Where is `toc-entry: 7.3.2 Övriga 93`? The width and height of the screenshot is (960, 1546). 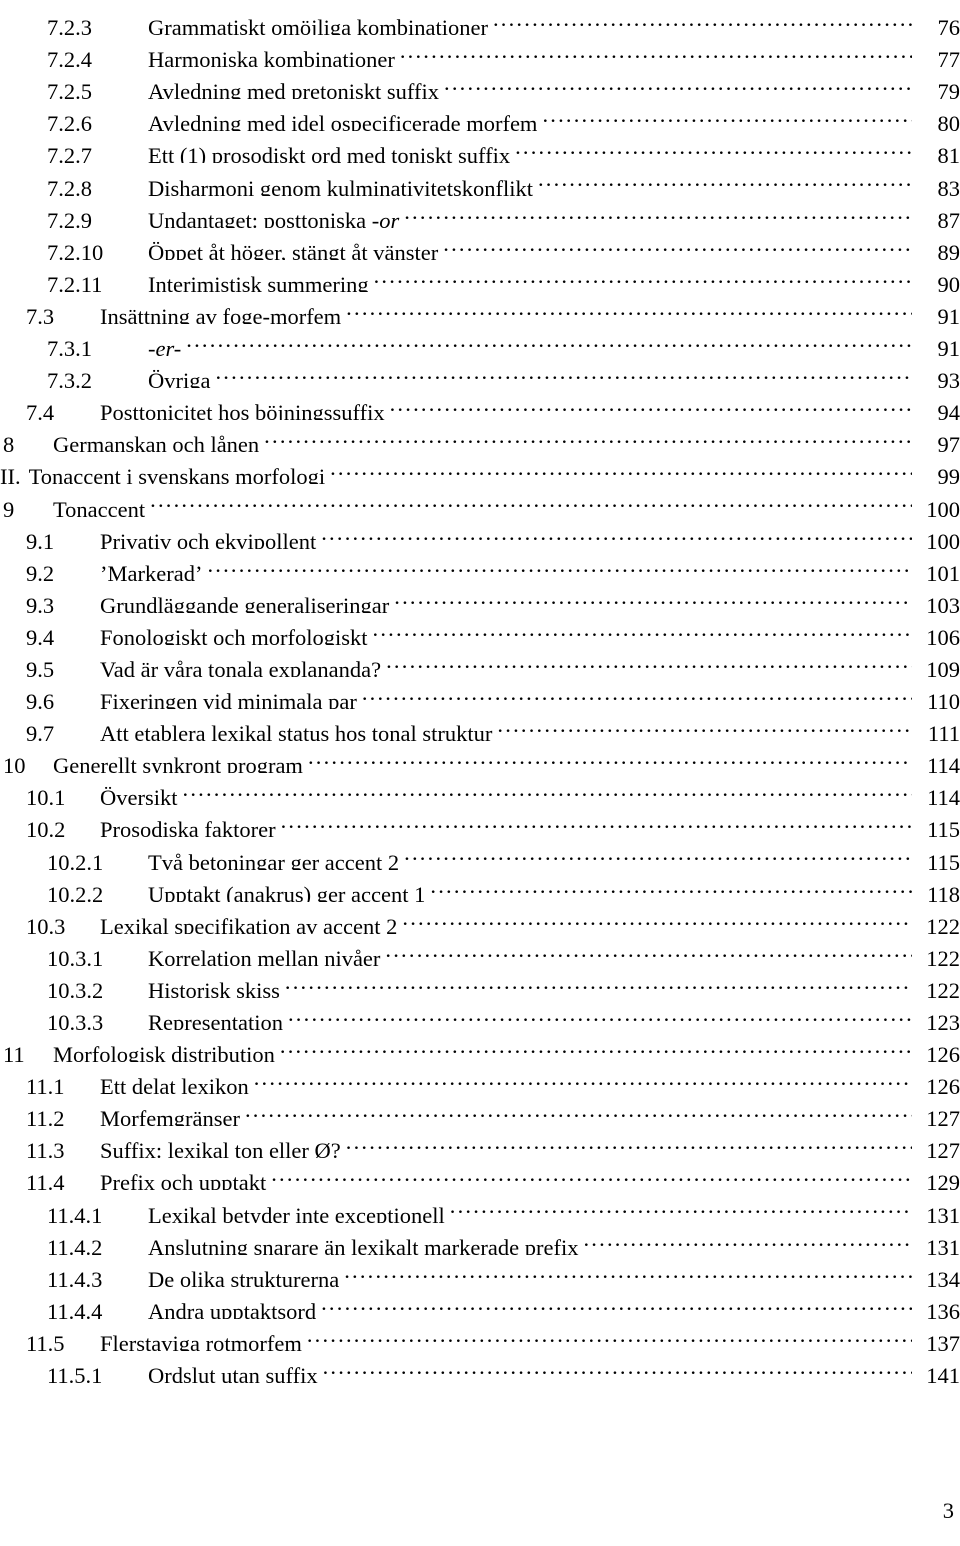 toc-entry: 7.3.2 Övriga 93 is located at coordinates (480, 372).